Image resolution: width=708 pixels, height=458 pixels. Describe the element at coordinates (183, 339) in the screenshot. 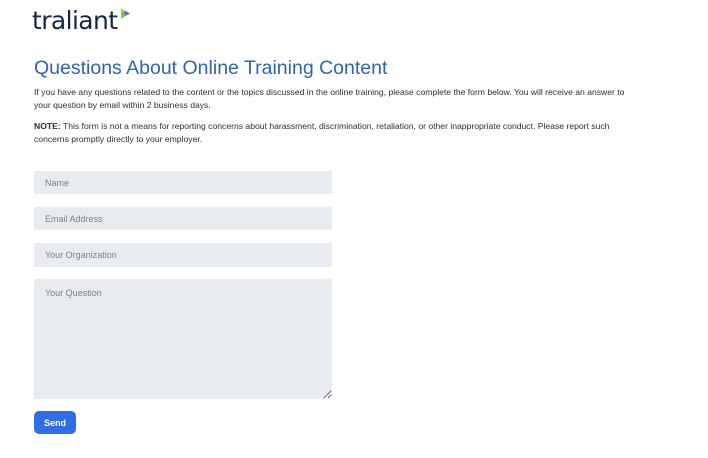

I see `question-textarea` at that location.